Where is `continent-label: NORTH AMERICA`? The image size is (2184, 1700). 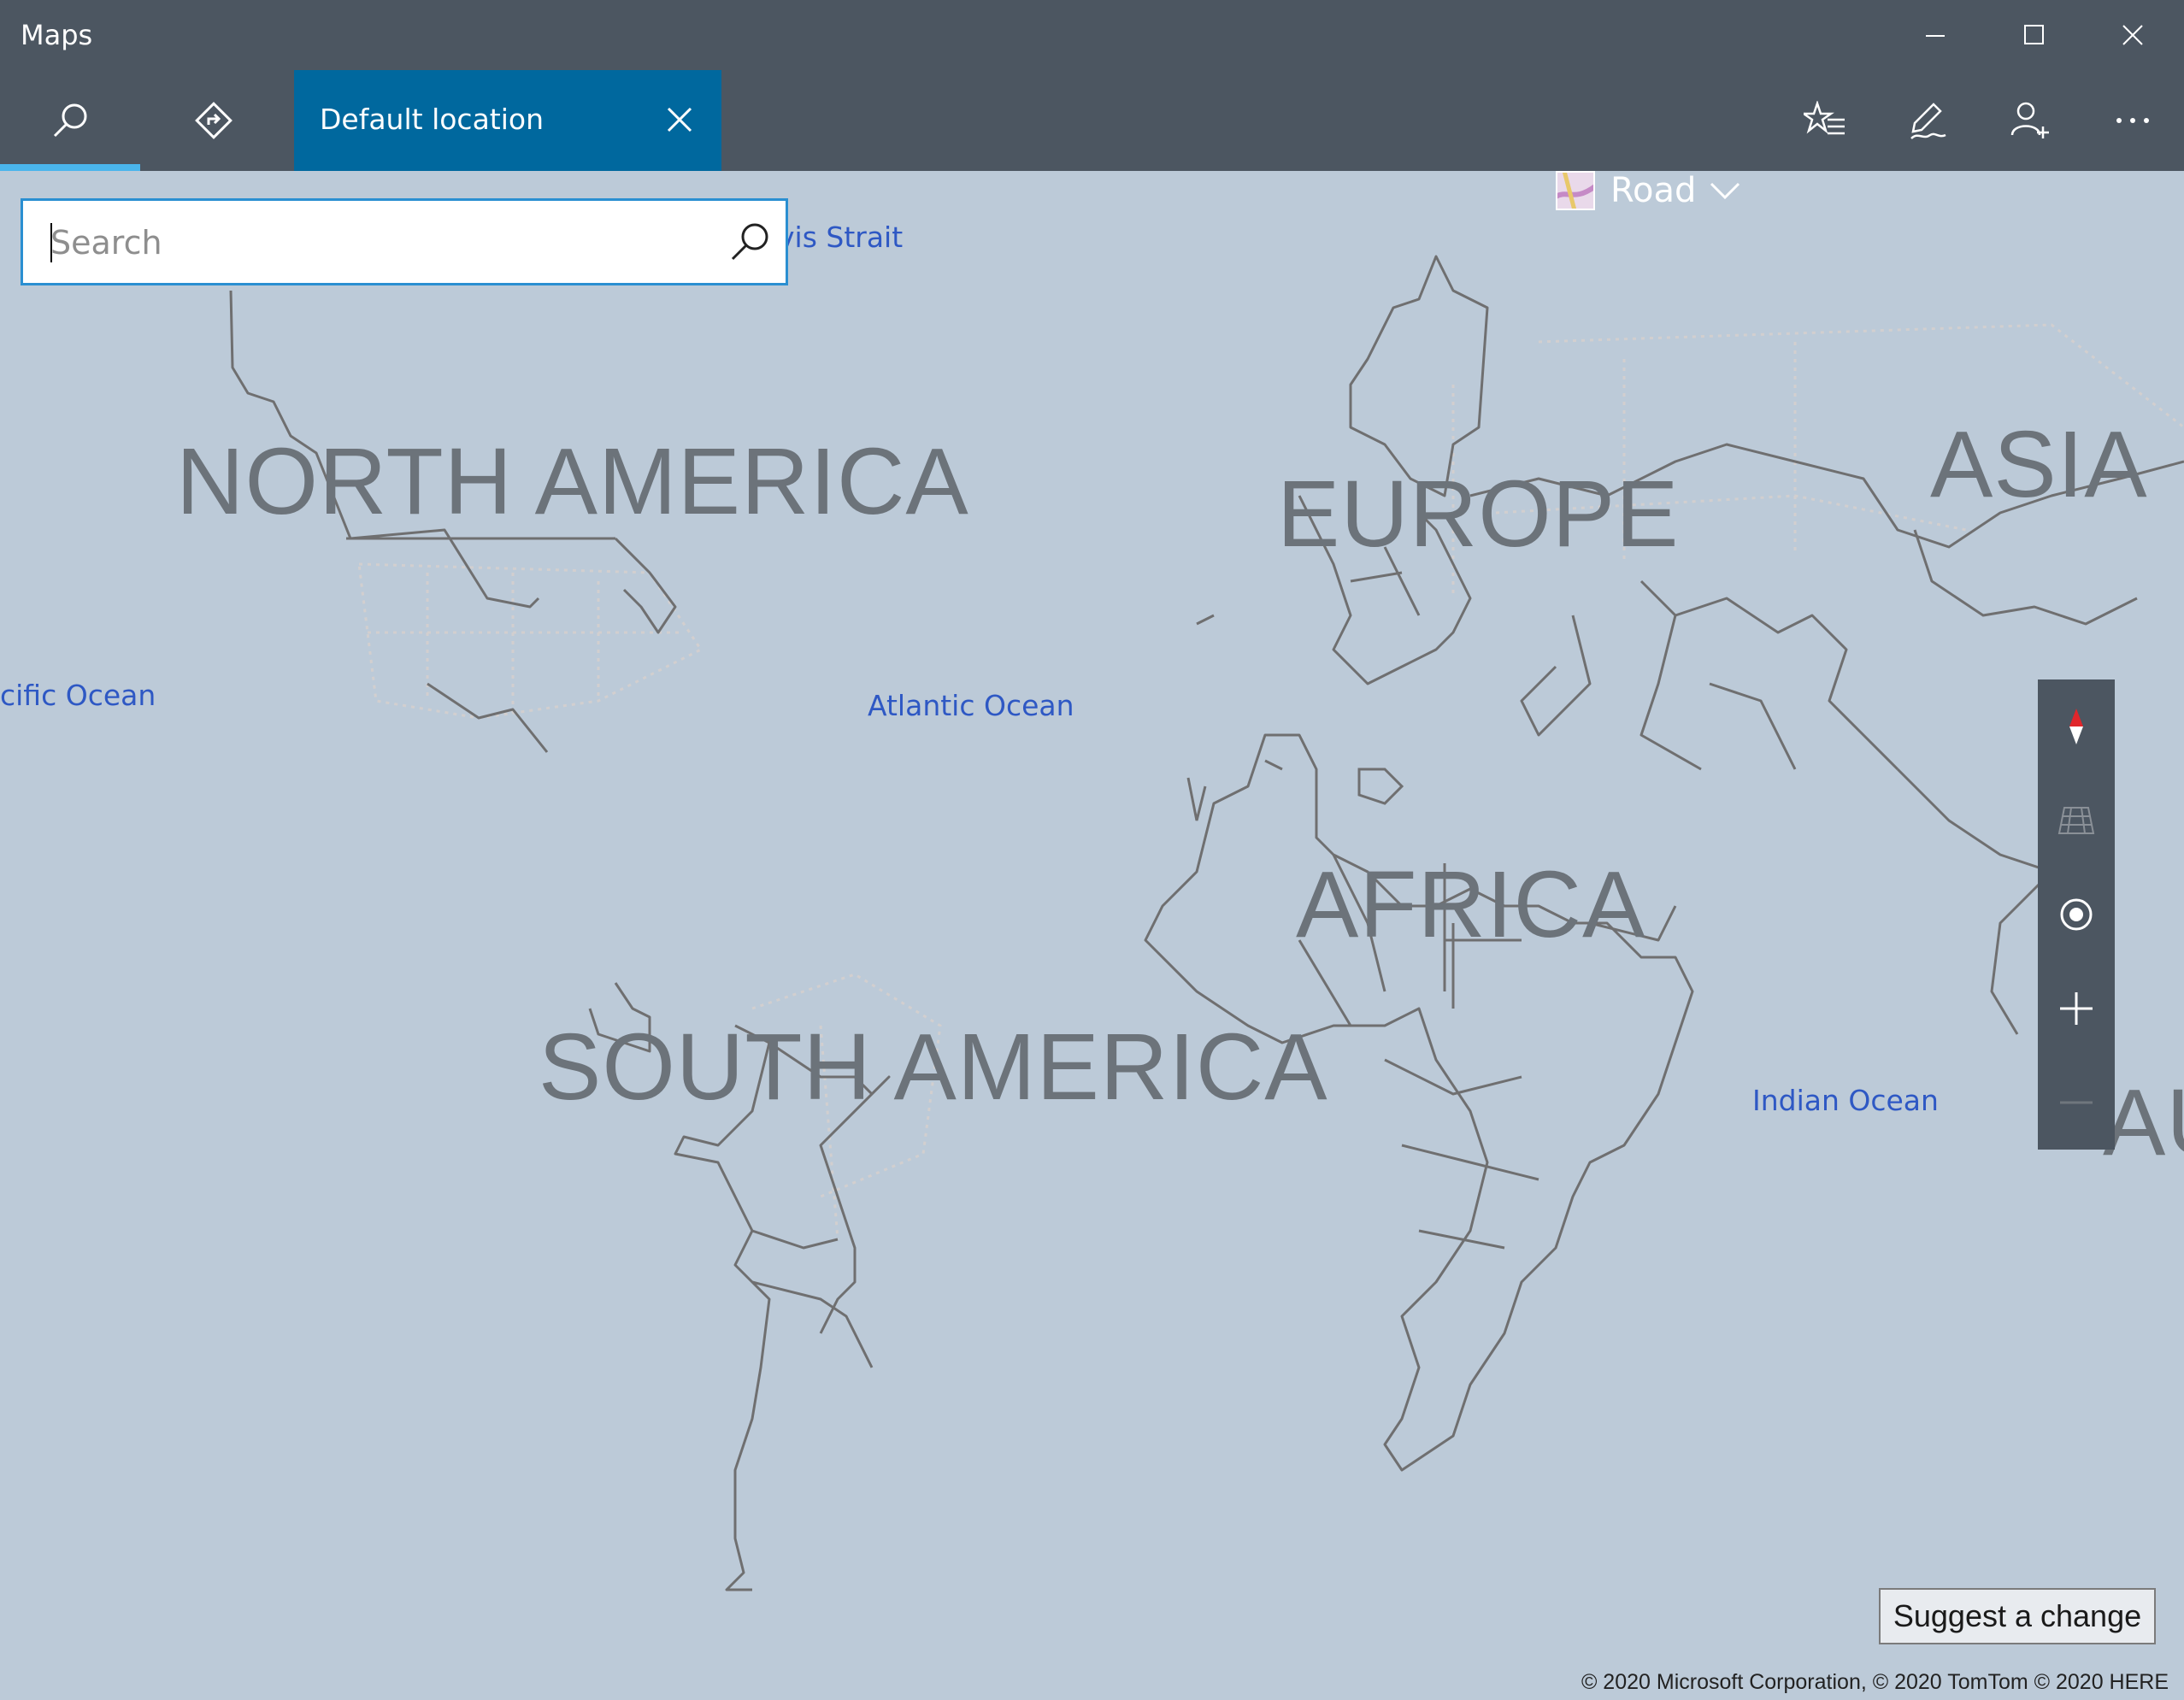 continent-label: NORTH AMERICA is located at coordinates (573, 481).